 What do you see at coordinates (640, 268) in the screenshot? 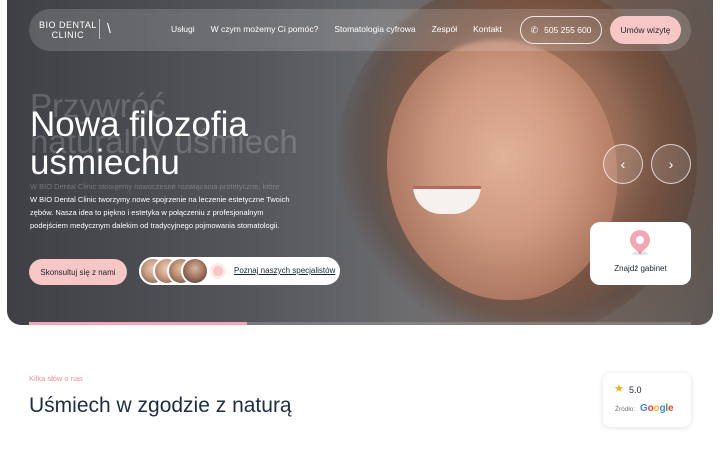
I see `find-clinic-label: Znajdź gabinet` at bounding box center [640, 268].